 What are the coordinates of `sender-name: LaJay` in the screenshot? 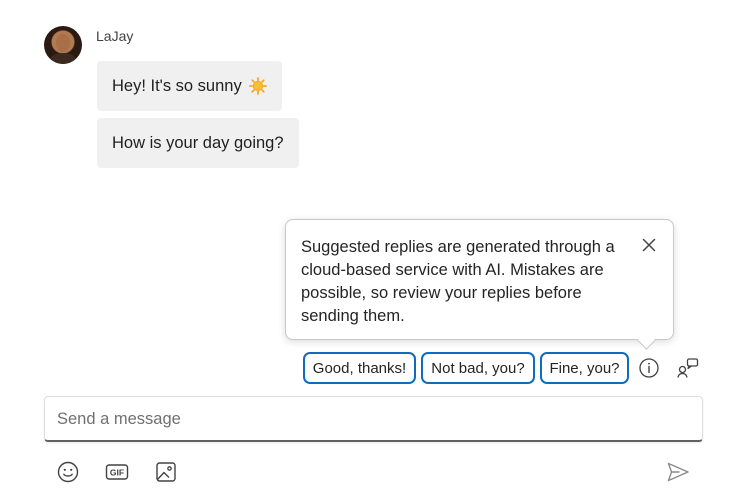 It's located at (115, 36).